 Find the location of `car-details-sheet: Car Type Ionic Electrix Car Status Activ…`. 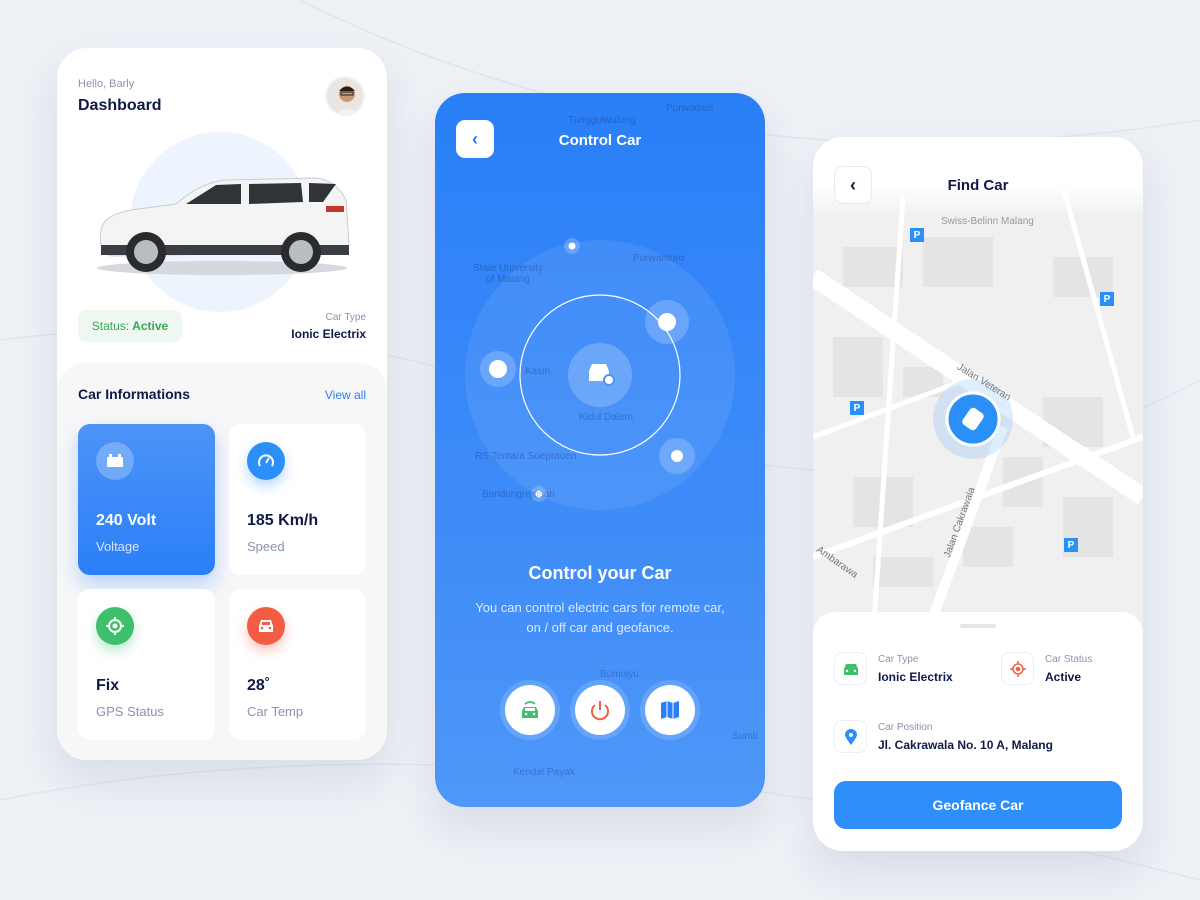

car-details-sheet: Car Type Ionic Electrix Car Status Activ… is located at coordinates (978, 731).